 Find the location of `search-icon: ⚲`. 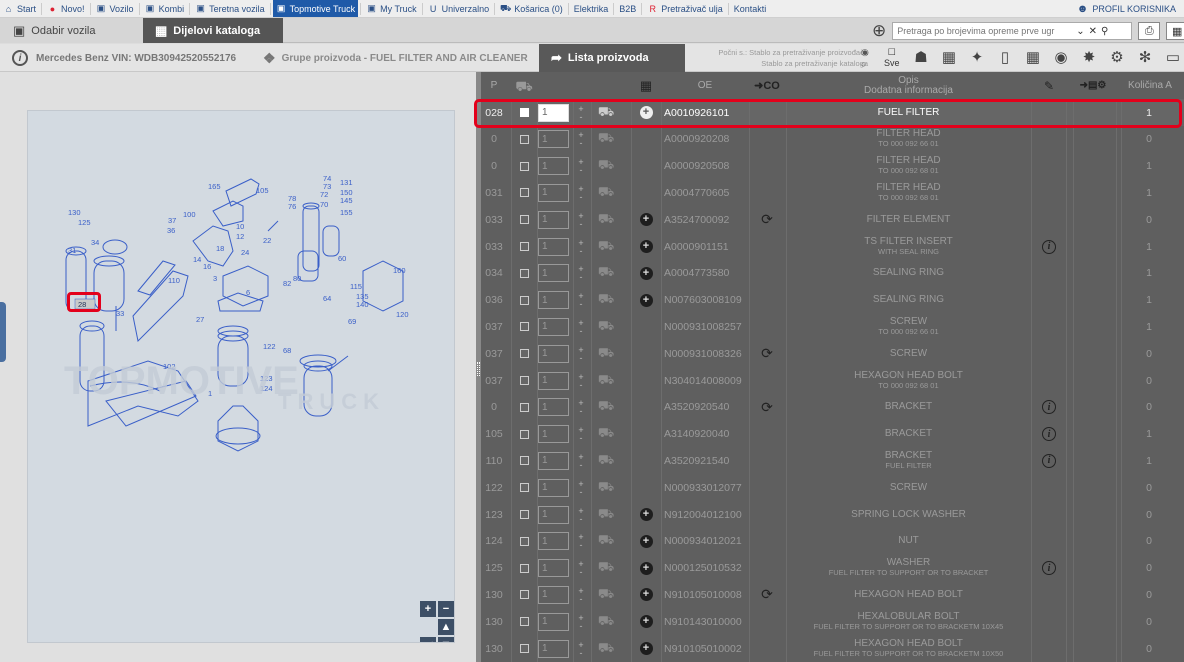

search-icon: ⚲ is located at coordinates (1104, 31).